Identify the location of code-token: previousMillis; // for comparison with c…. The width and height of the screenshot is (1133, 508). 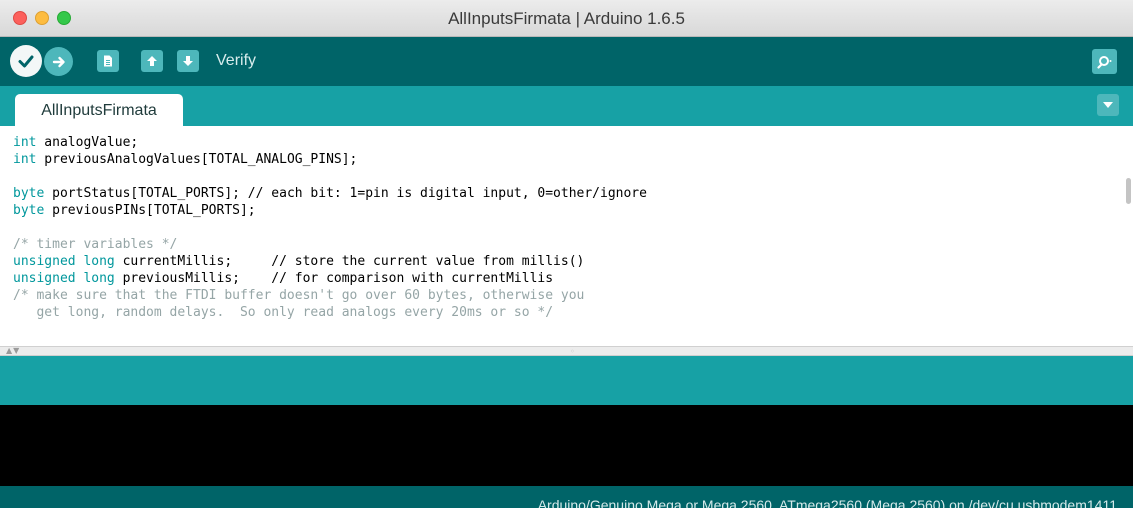
(334, 278).